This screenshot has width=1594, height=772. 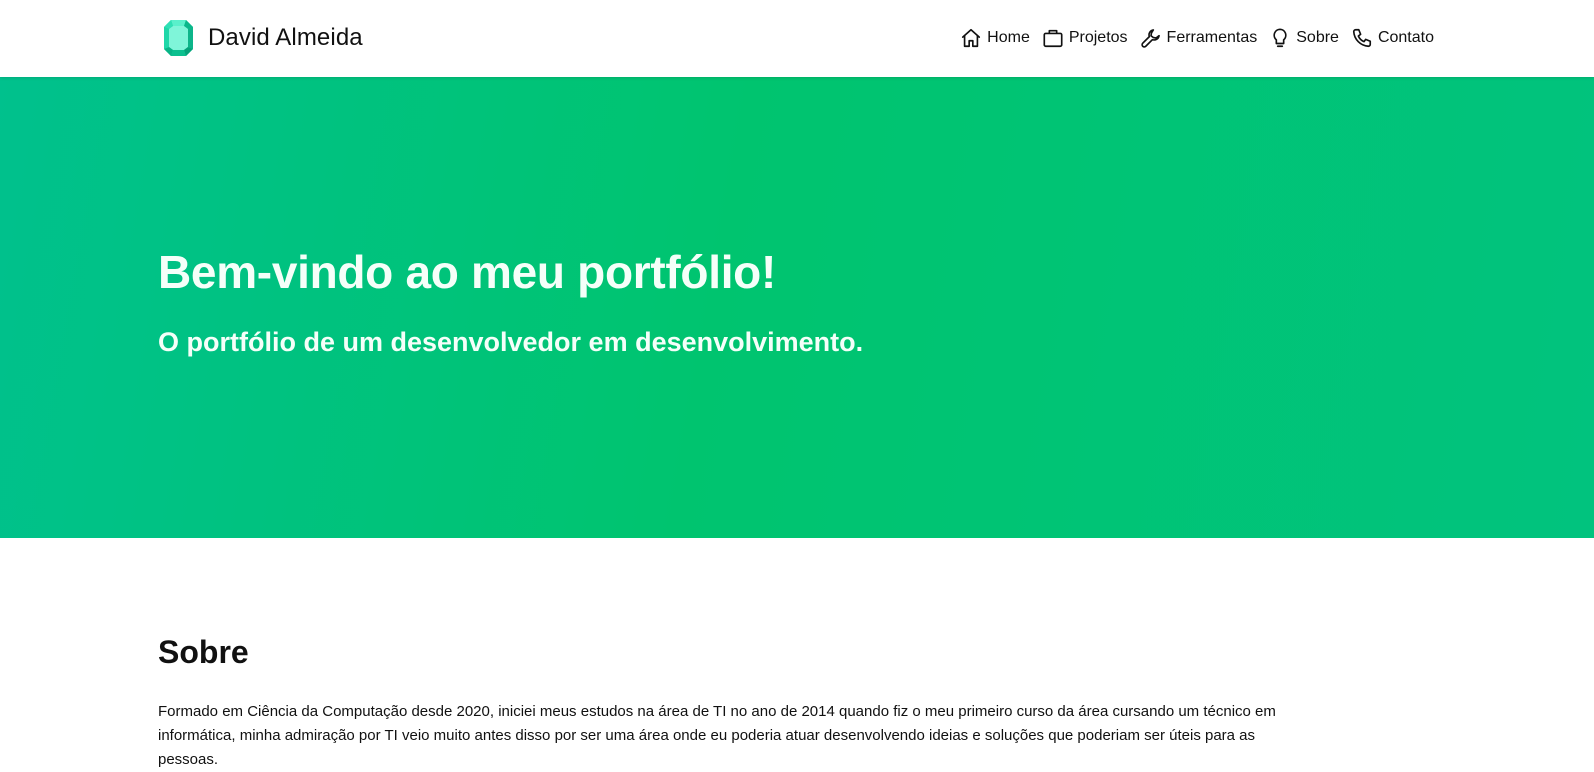 I want to click on nav-label-ferramentas: Ferramentas, so click(x=1212, y=37).